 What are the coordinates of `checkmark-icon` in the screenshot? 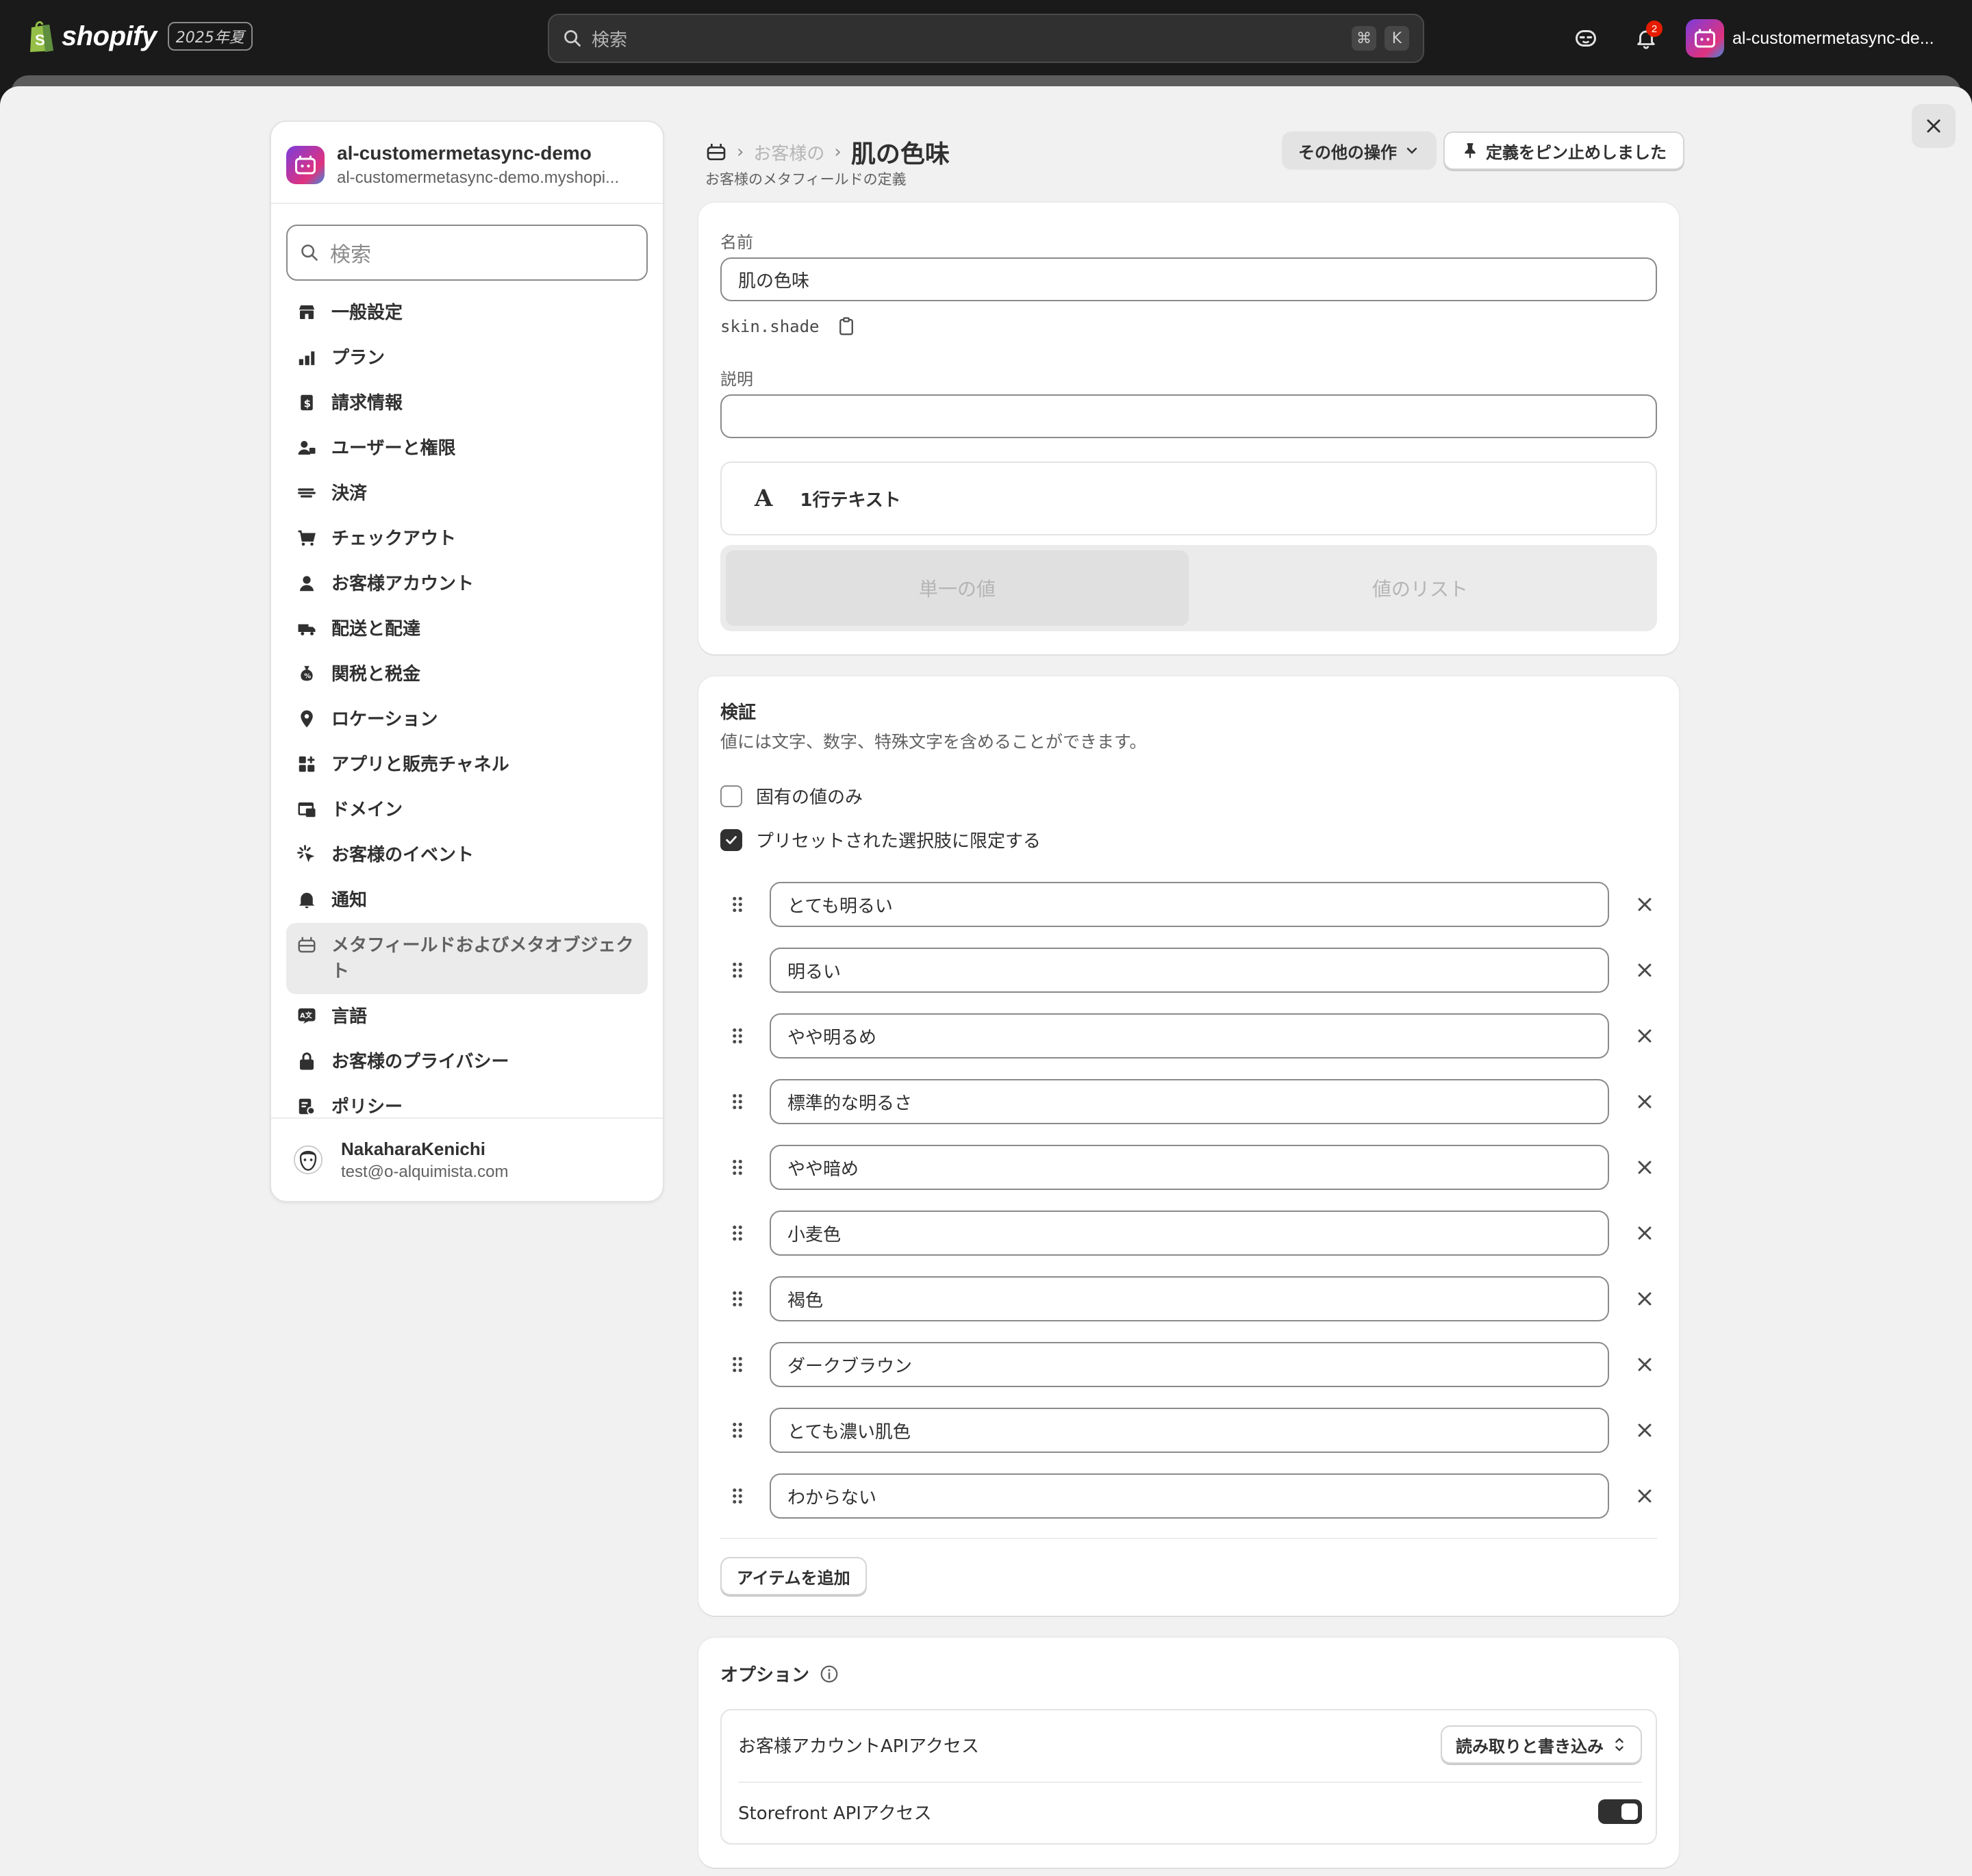 It's located at (731, 839).